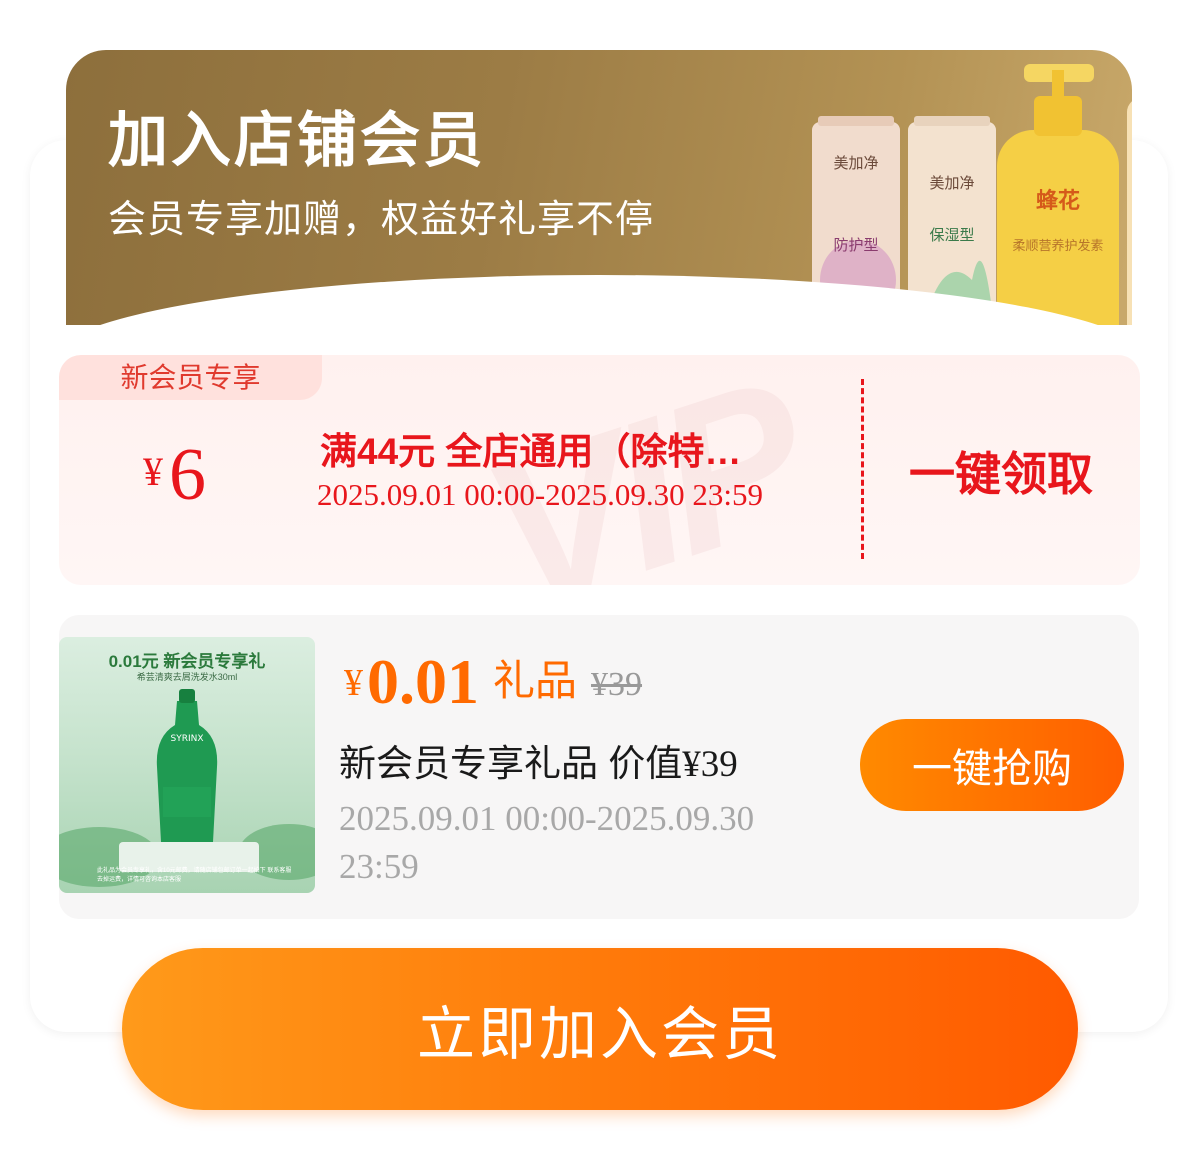  Describe the element at coordinates (297, 140) in the screenshot. I see `banner-title: 加入店铺会员` at that location.